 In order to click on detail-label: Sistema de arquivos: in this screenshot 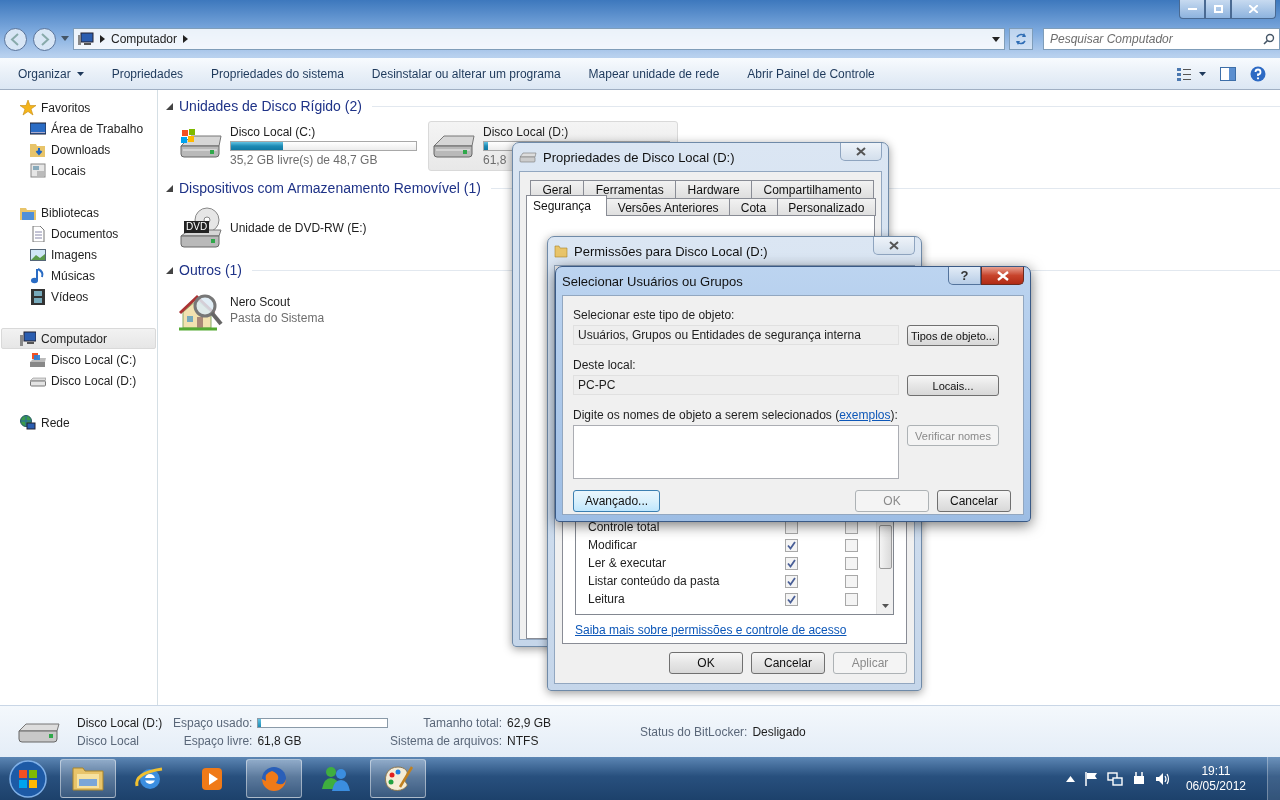, I will do `click(446, 740)`.